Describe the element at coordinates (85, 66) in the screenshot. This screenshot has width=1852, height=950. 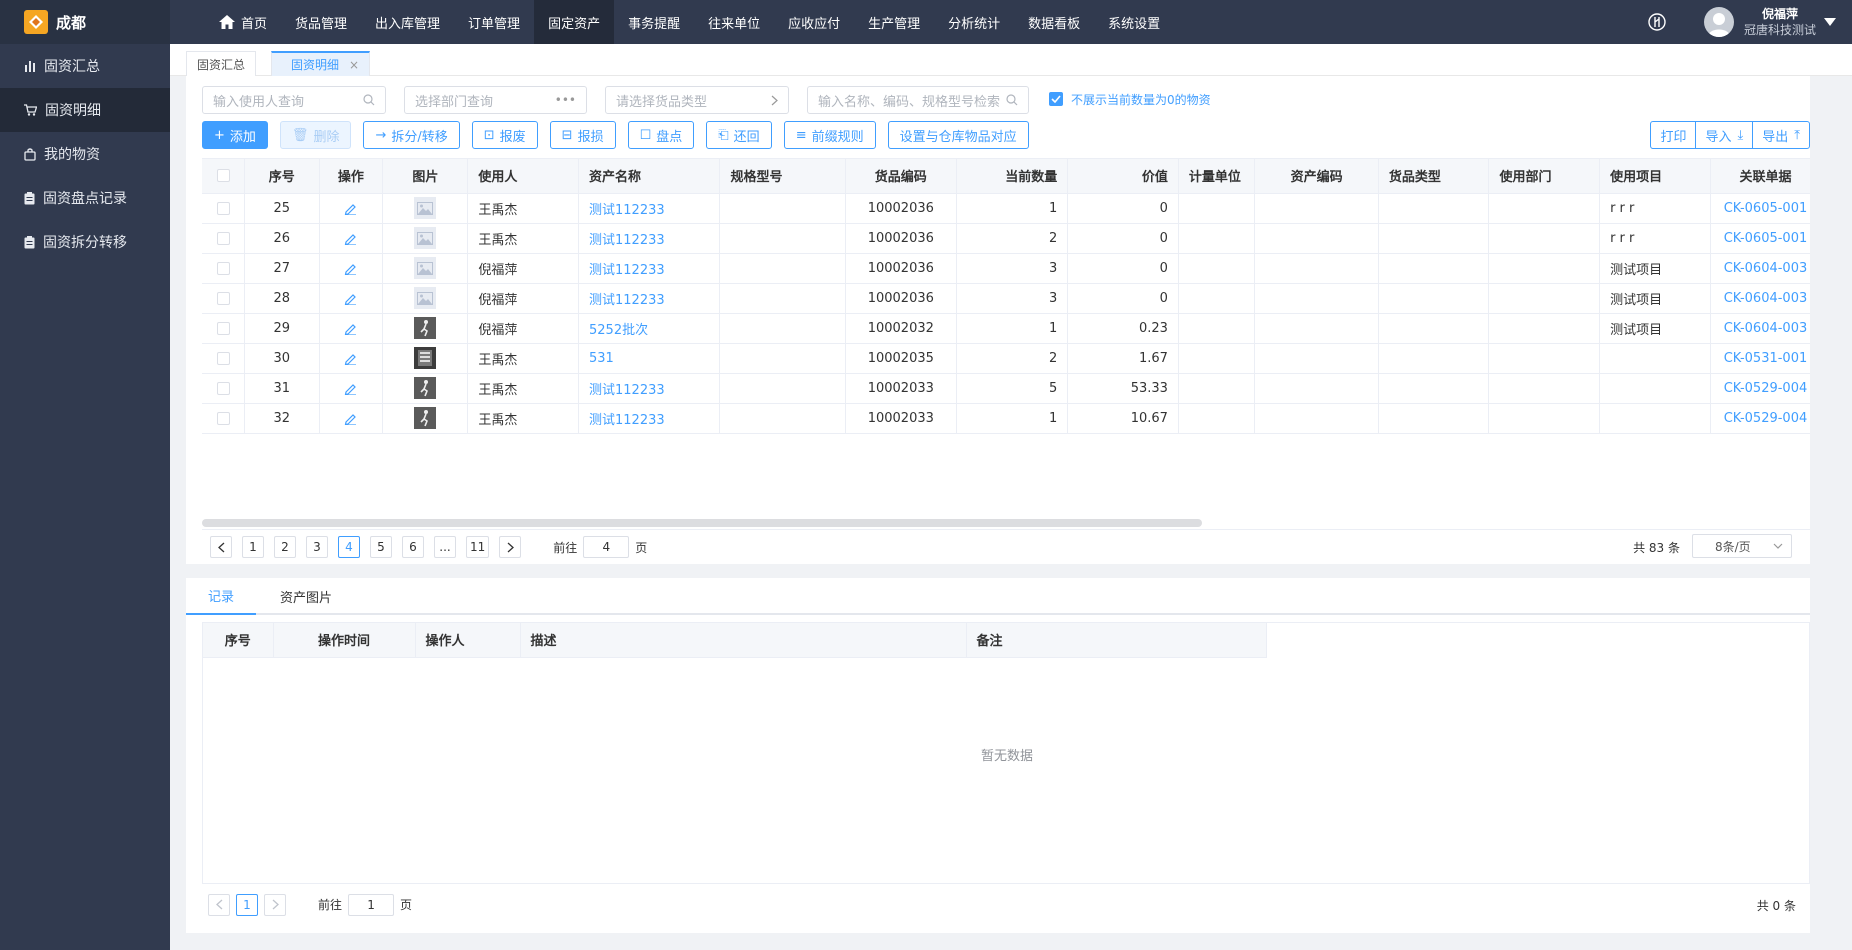
I see `sidebar-item-summary: 固资汇总` at that location.